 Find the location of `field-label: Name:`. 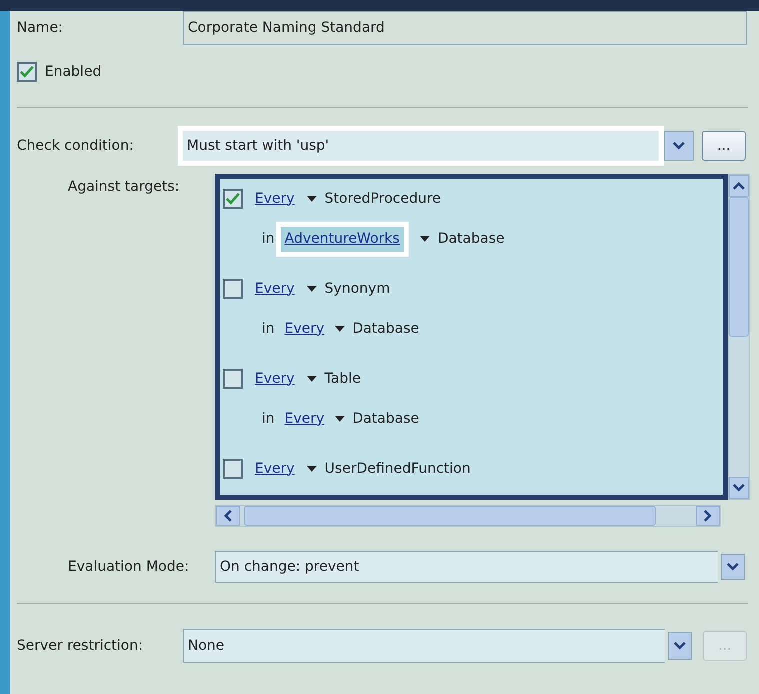

field-label: Name: is located at coordinates (40, 28).